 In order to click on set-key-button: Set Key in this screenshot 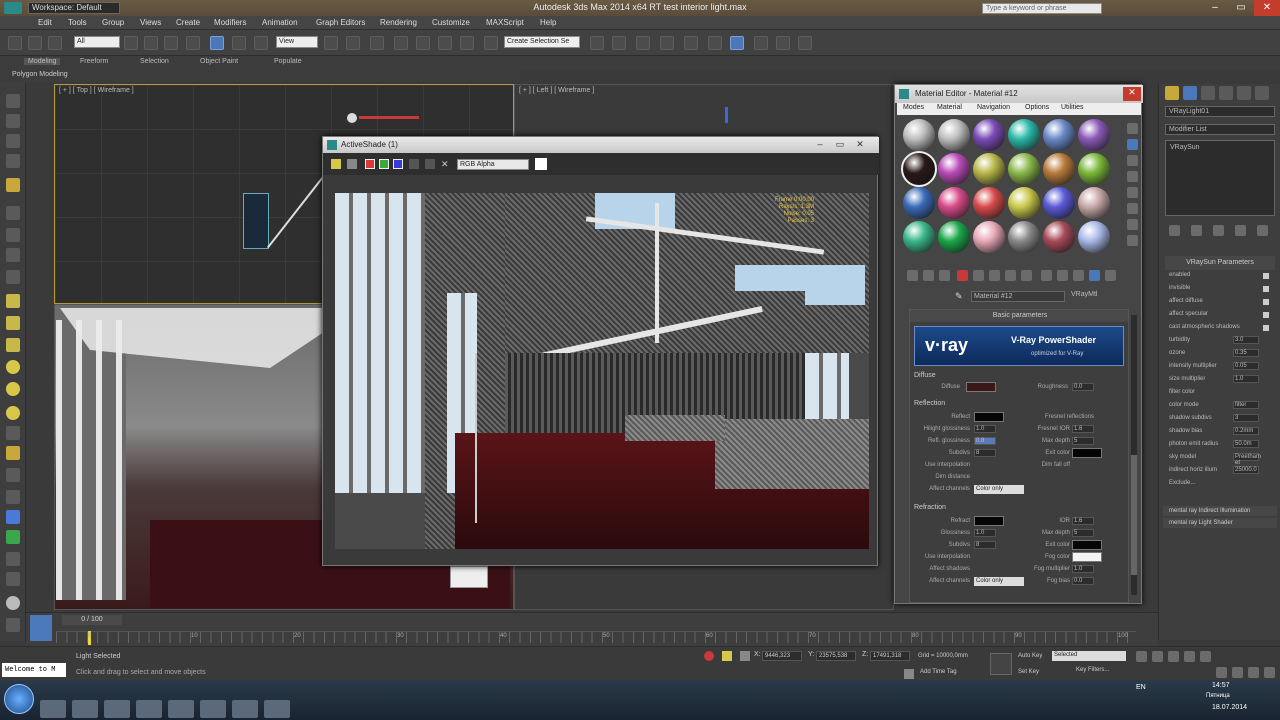, I will do `click(1028, 672)`.